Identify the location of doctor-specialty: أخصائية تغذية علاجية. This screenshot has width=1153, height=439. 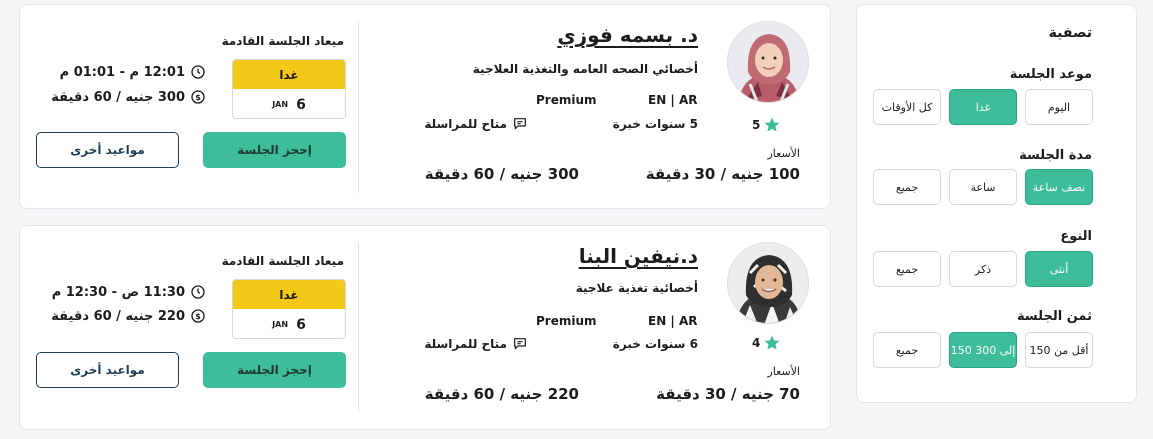
(636, 288).